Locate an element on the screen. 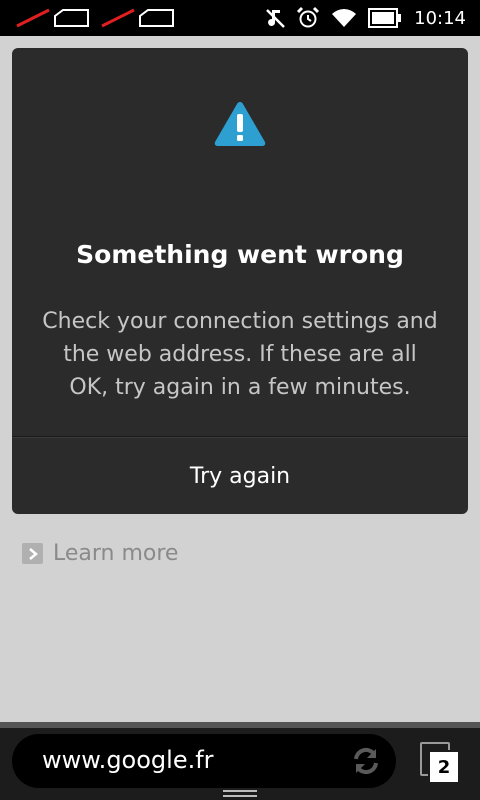  status-bar: 10:14 is located at coordinates (240, 18).